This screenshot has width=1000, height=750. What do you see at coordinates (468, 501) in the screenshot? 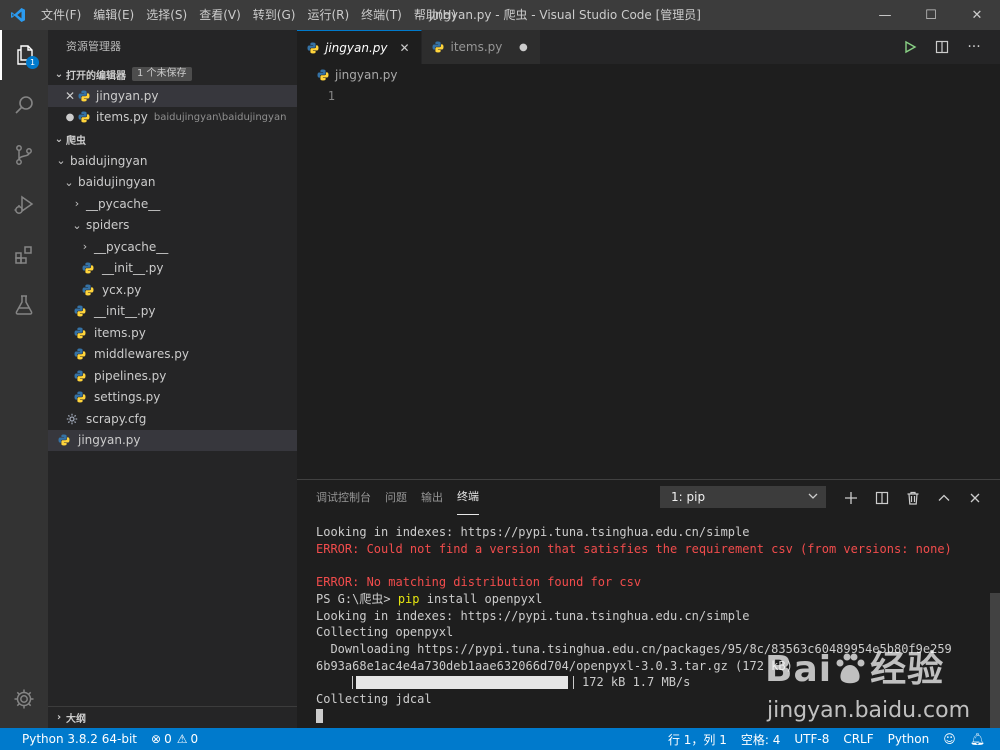
I see `tab-terminal: 终端` at bounding box center [468, 501].